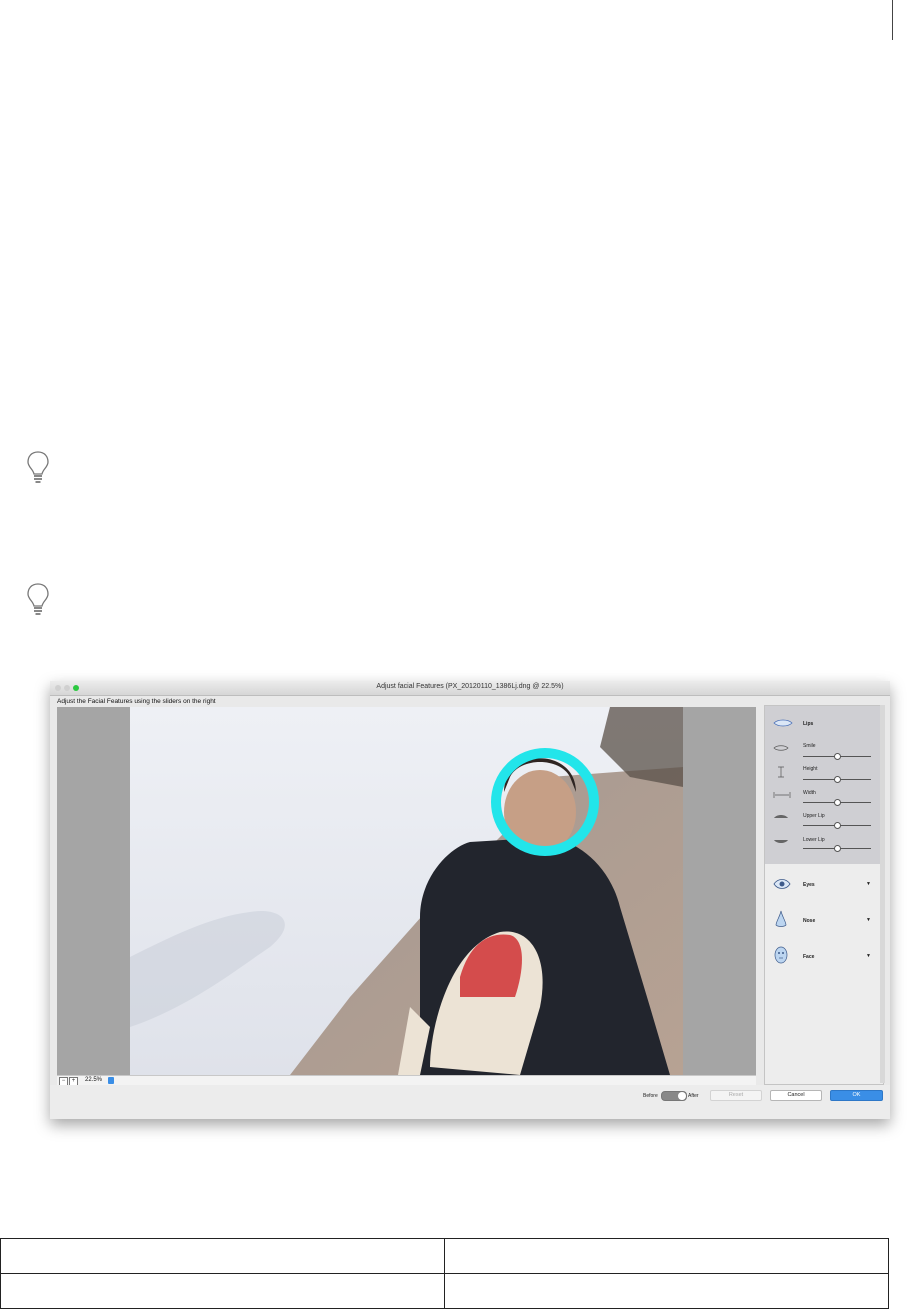 Image resolution: width=912 pixels, height=1309 pixels. What do you see at coordinates (824, 921) in the screenshot?
I see `nose-section: Nose ▼` at bounding box center [824, 921].